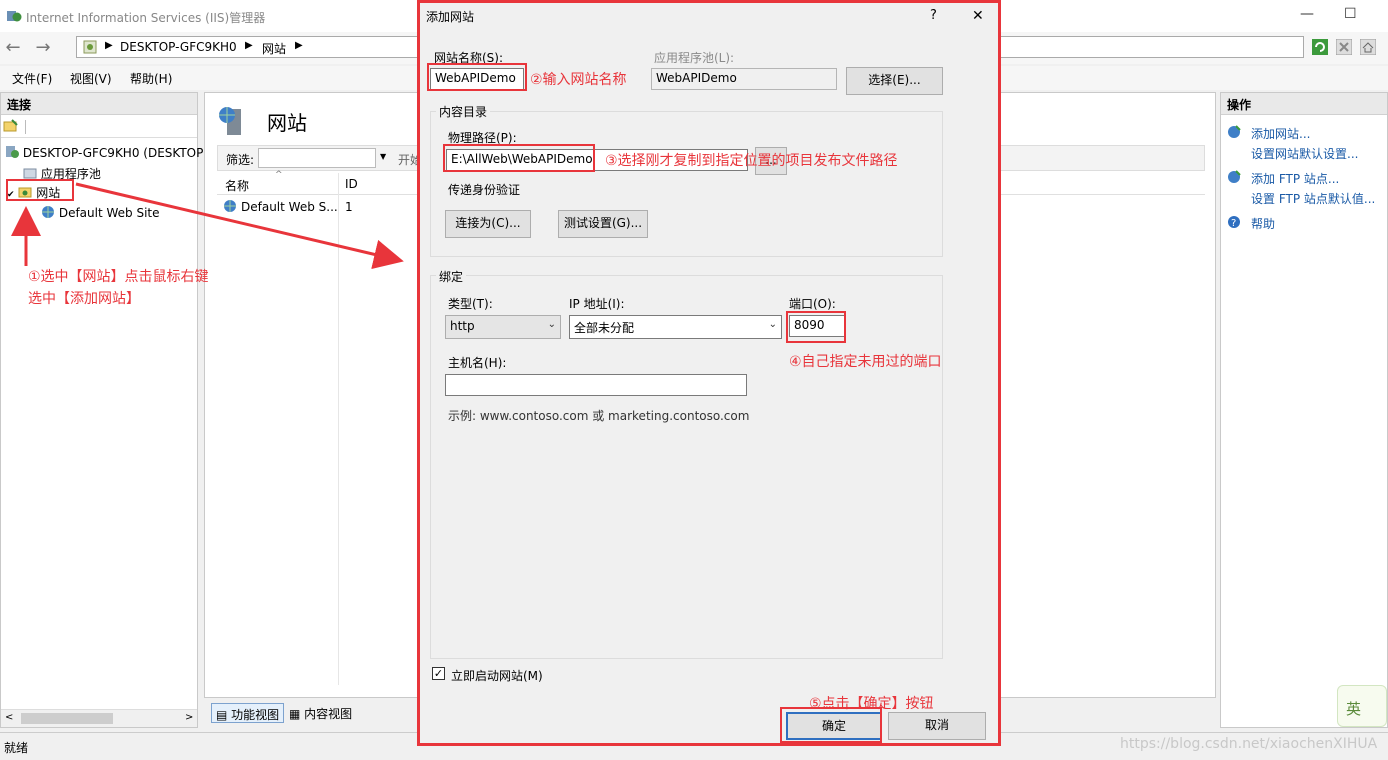 Image resolution: width=1388 pixels, height=760 pixels. I want to click on annotation-box-site-name, so click(477, 77).